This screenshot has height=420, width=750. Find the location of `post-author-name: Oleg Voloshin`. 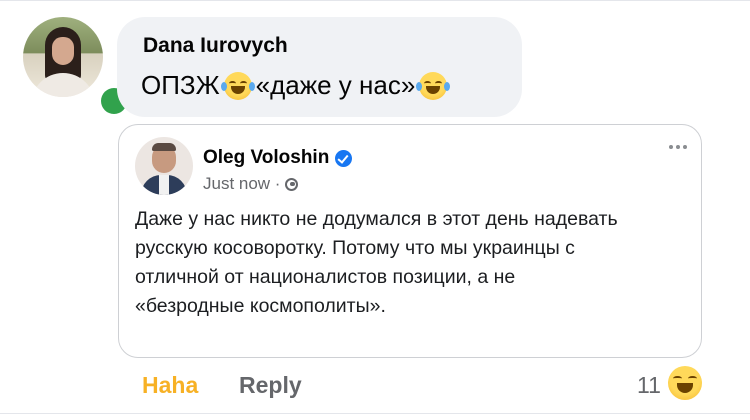

post-author-name: Oleg Voloshin is located at coordinates (278, 158).